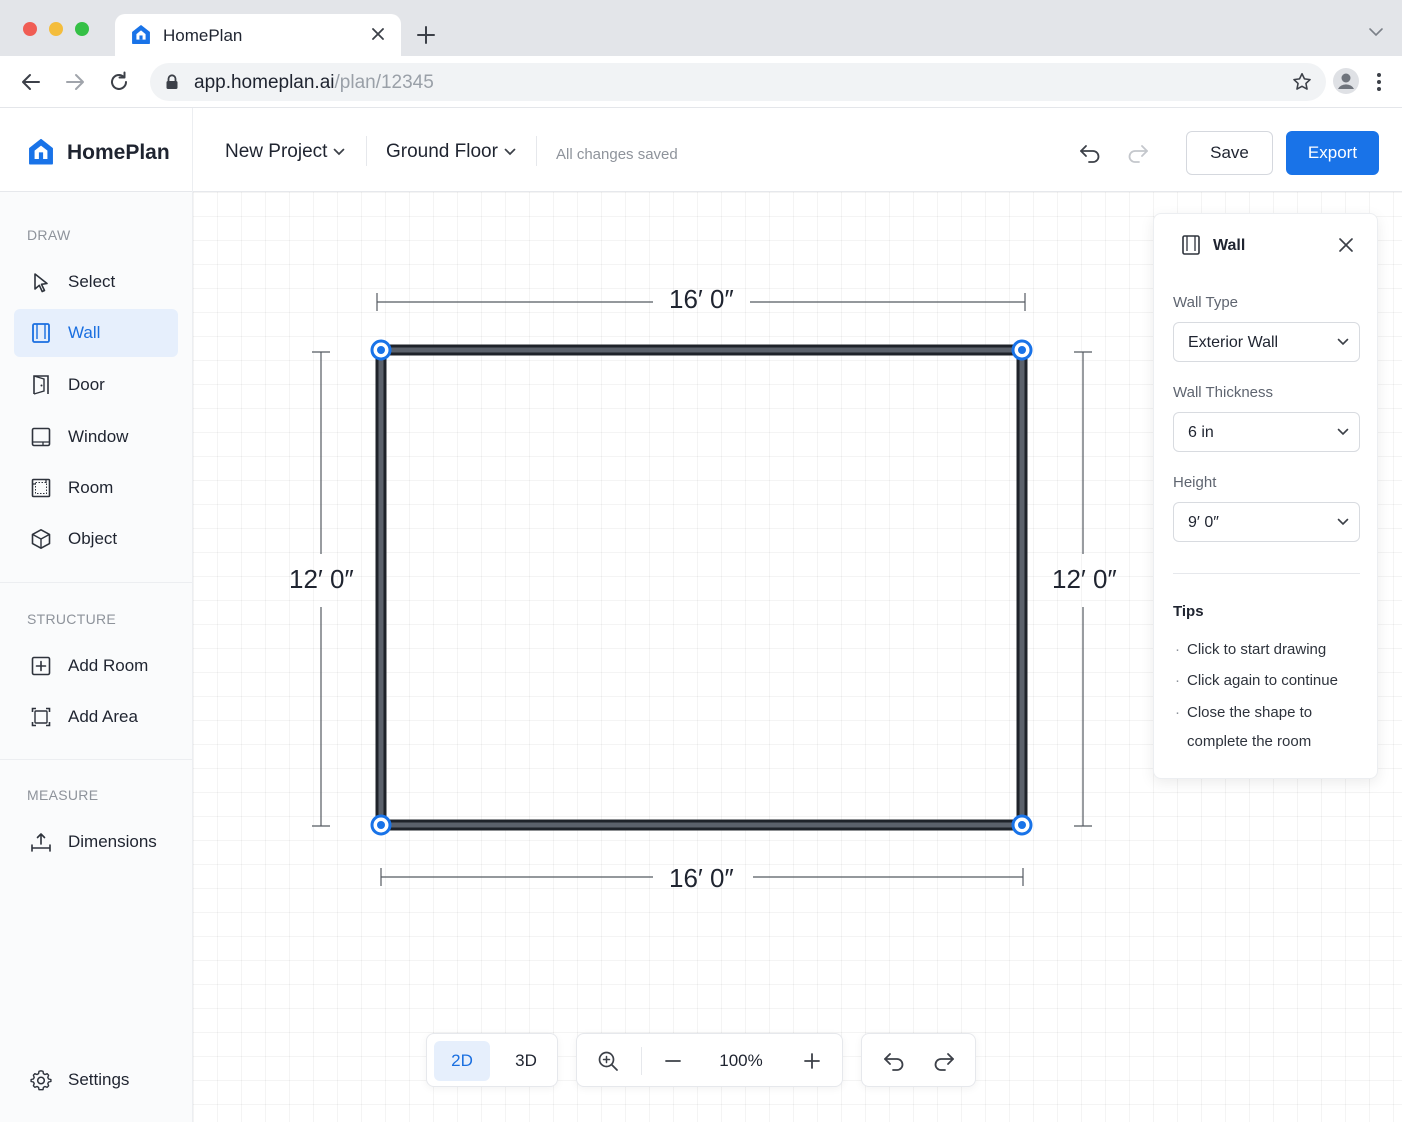 The image size is (1402, 1122). I want to click on sidebar-item-door: Door, so click(96, 385).